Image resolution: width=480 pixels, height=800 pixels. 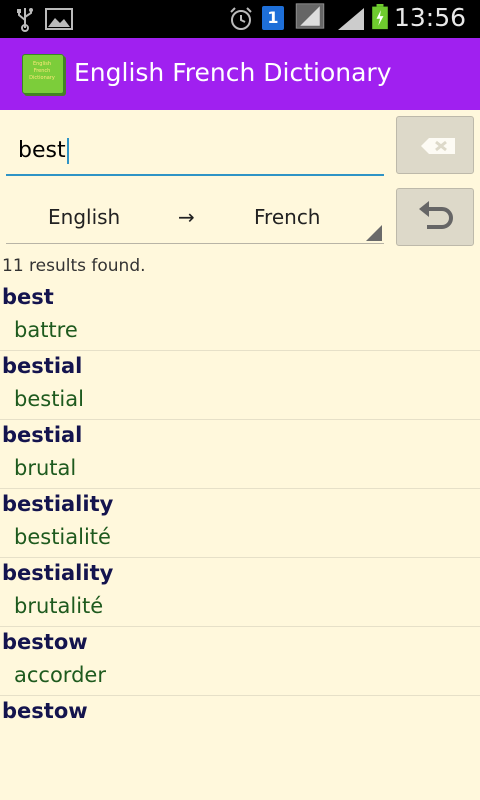 I want to click on result-item: bestow accorder, so click(x=240, y=661).